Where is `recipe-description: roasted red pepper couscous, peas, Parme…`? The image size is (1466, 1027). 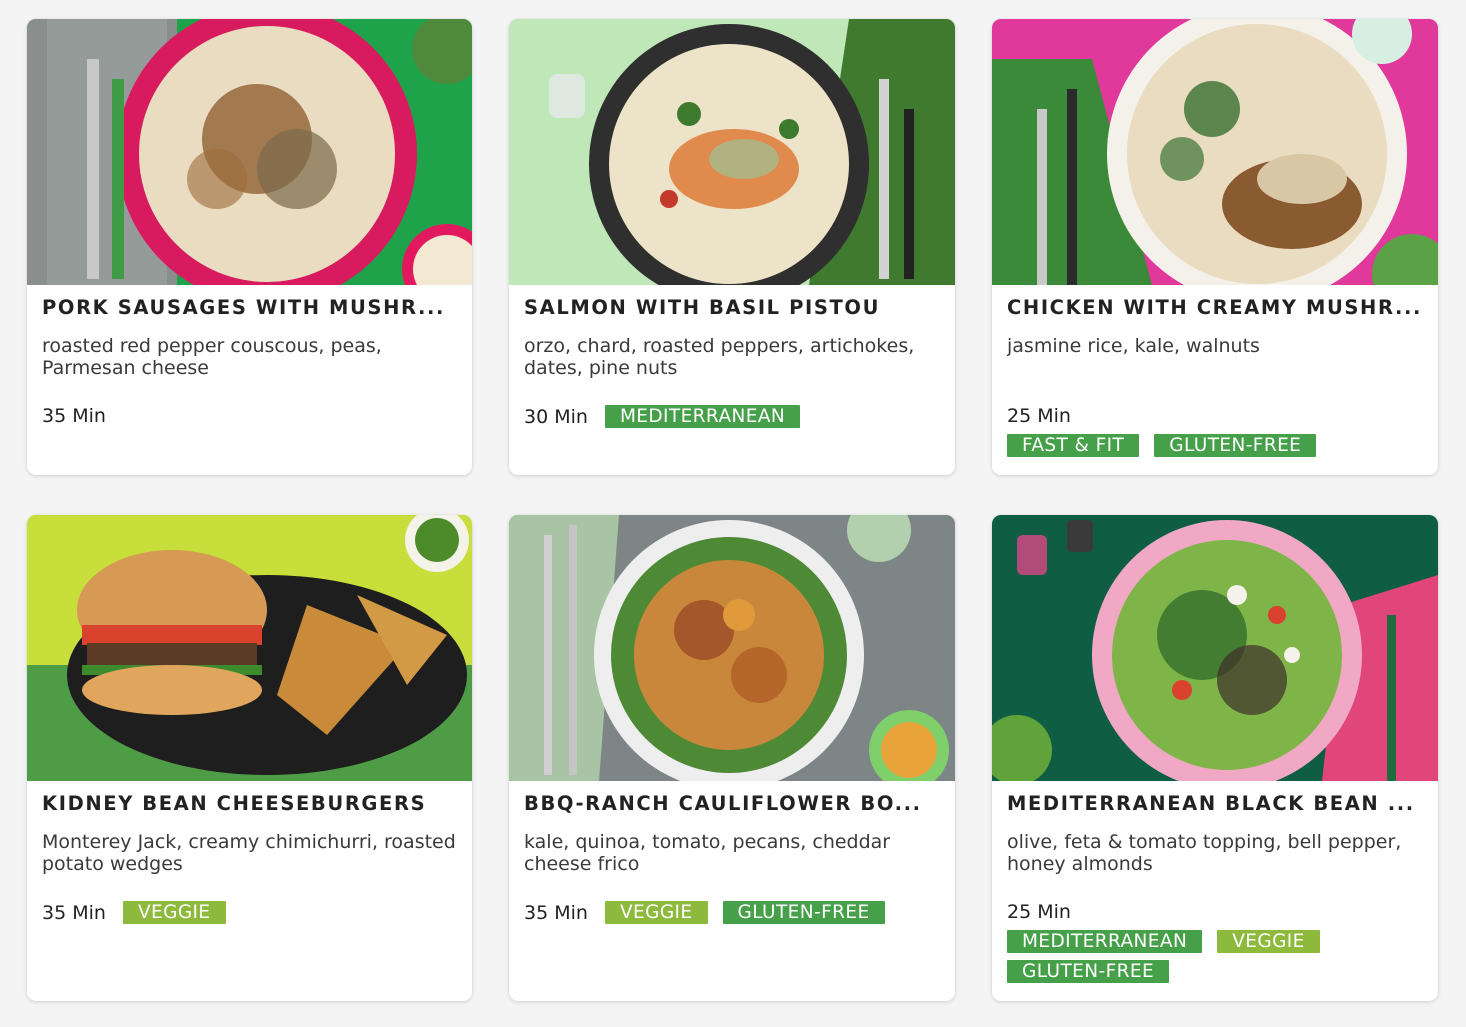
recipe-description: roasted red pepper couscous, peas, Parme… is located at coordinates (212, 357).